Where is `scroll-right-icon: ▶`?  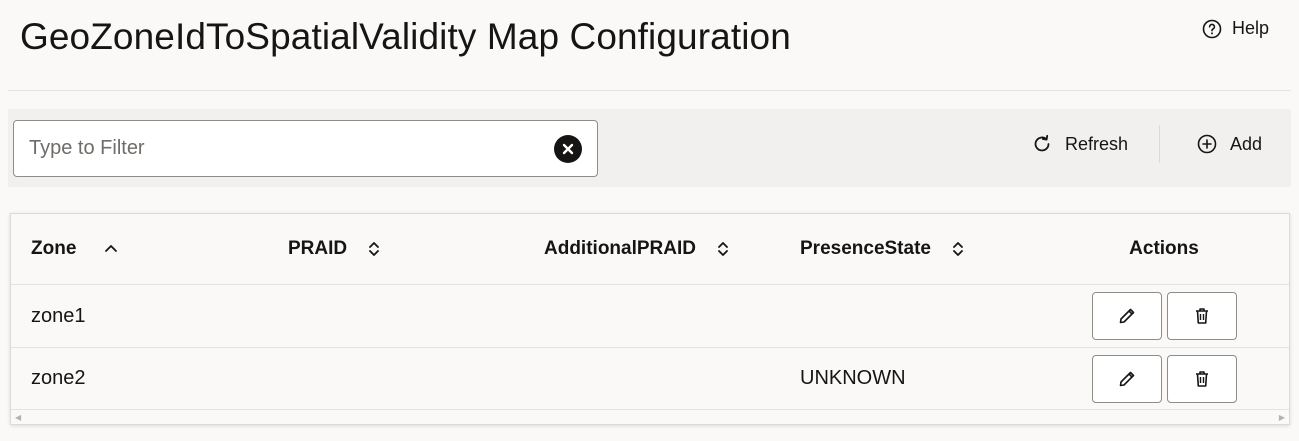 scroll-right-icon: ▶ is located at coordinates (1282, 417).